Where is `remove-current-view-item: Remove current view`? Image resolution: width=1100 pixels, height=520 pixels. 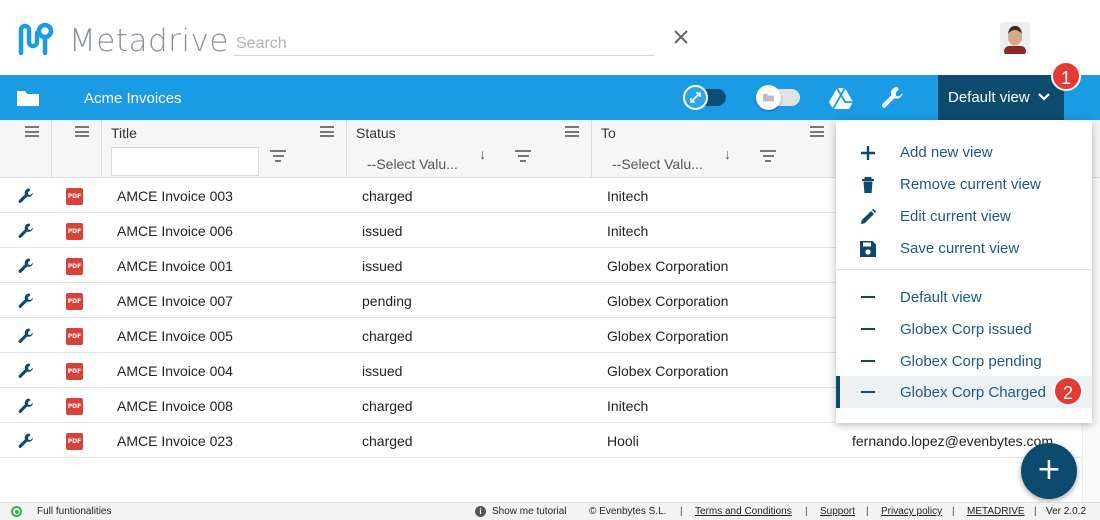 remove-current-view-item: Remove current view is located at coordinates (964, 184).